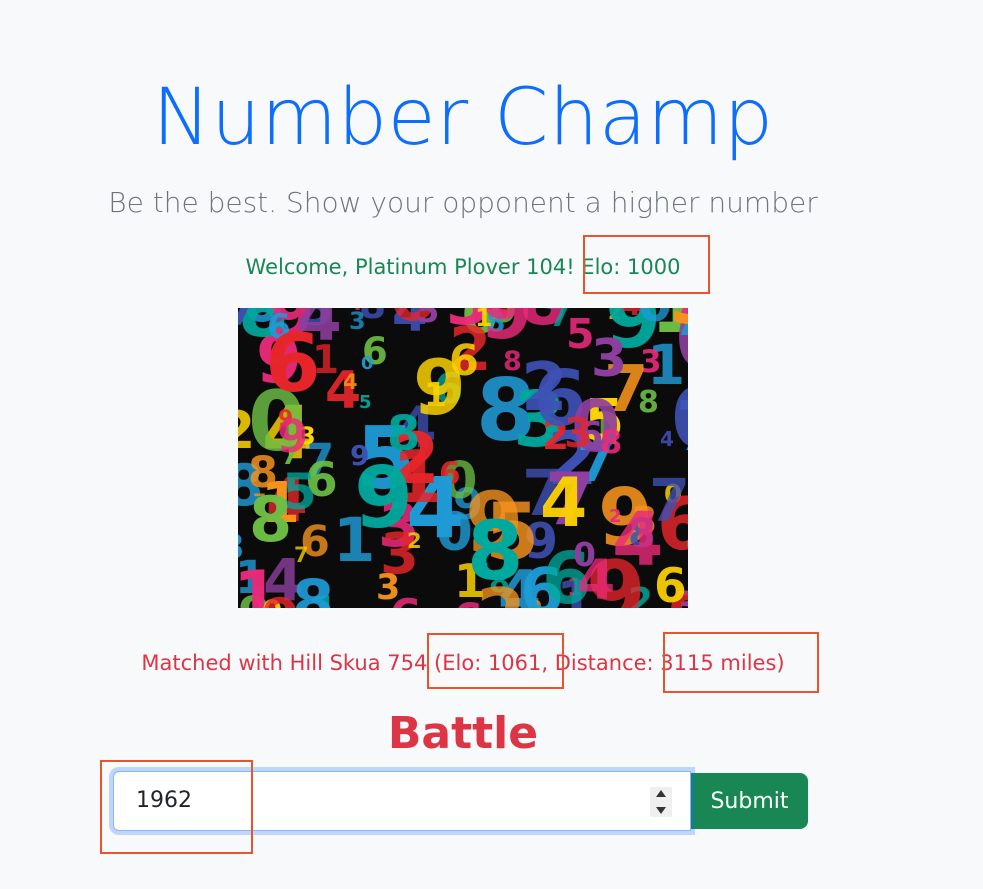 Image resolution: width=983 pixels, height=889 pixels. What do you see at coordinates (483, 320) in the screenshot?
I see `svg-text: 1` at bounding box center [483, 320].